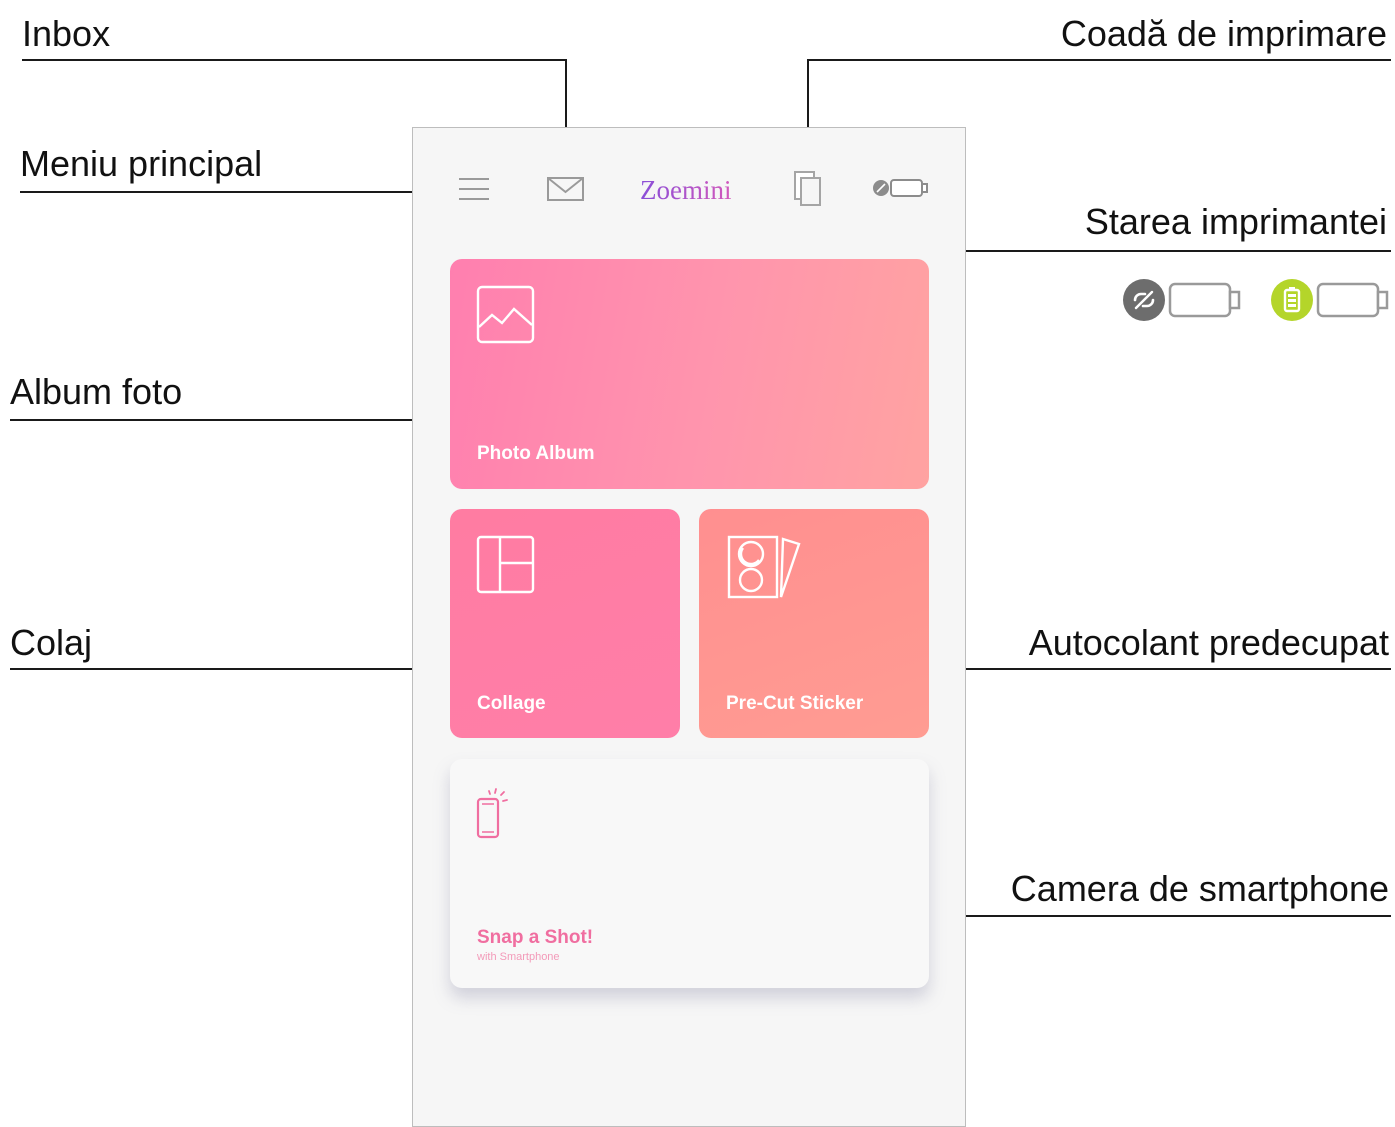 Image resolution: width=1395 pixels, height=1127 pixels. What do you see at coordinates (96, 391) in the screenshot?
I see `callout-photo-album: Album foto` at bounding box center [96, 391].